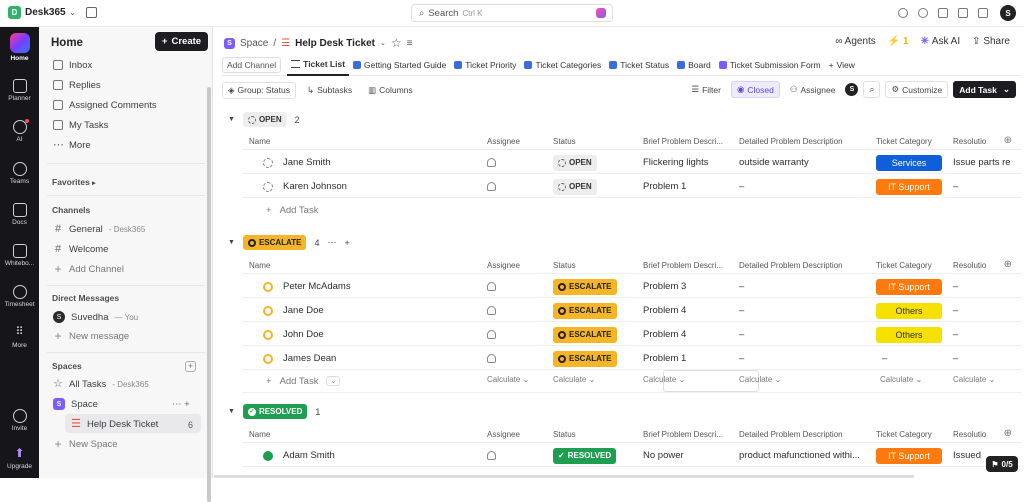 This screenshot has width=1024, height=502. Describe the element at coordinates (264, 119) in the screenshot. I see `group-open-header: ▼ OPEN 2` at that location.